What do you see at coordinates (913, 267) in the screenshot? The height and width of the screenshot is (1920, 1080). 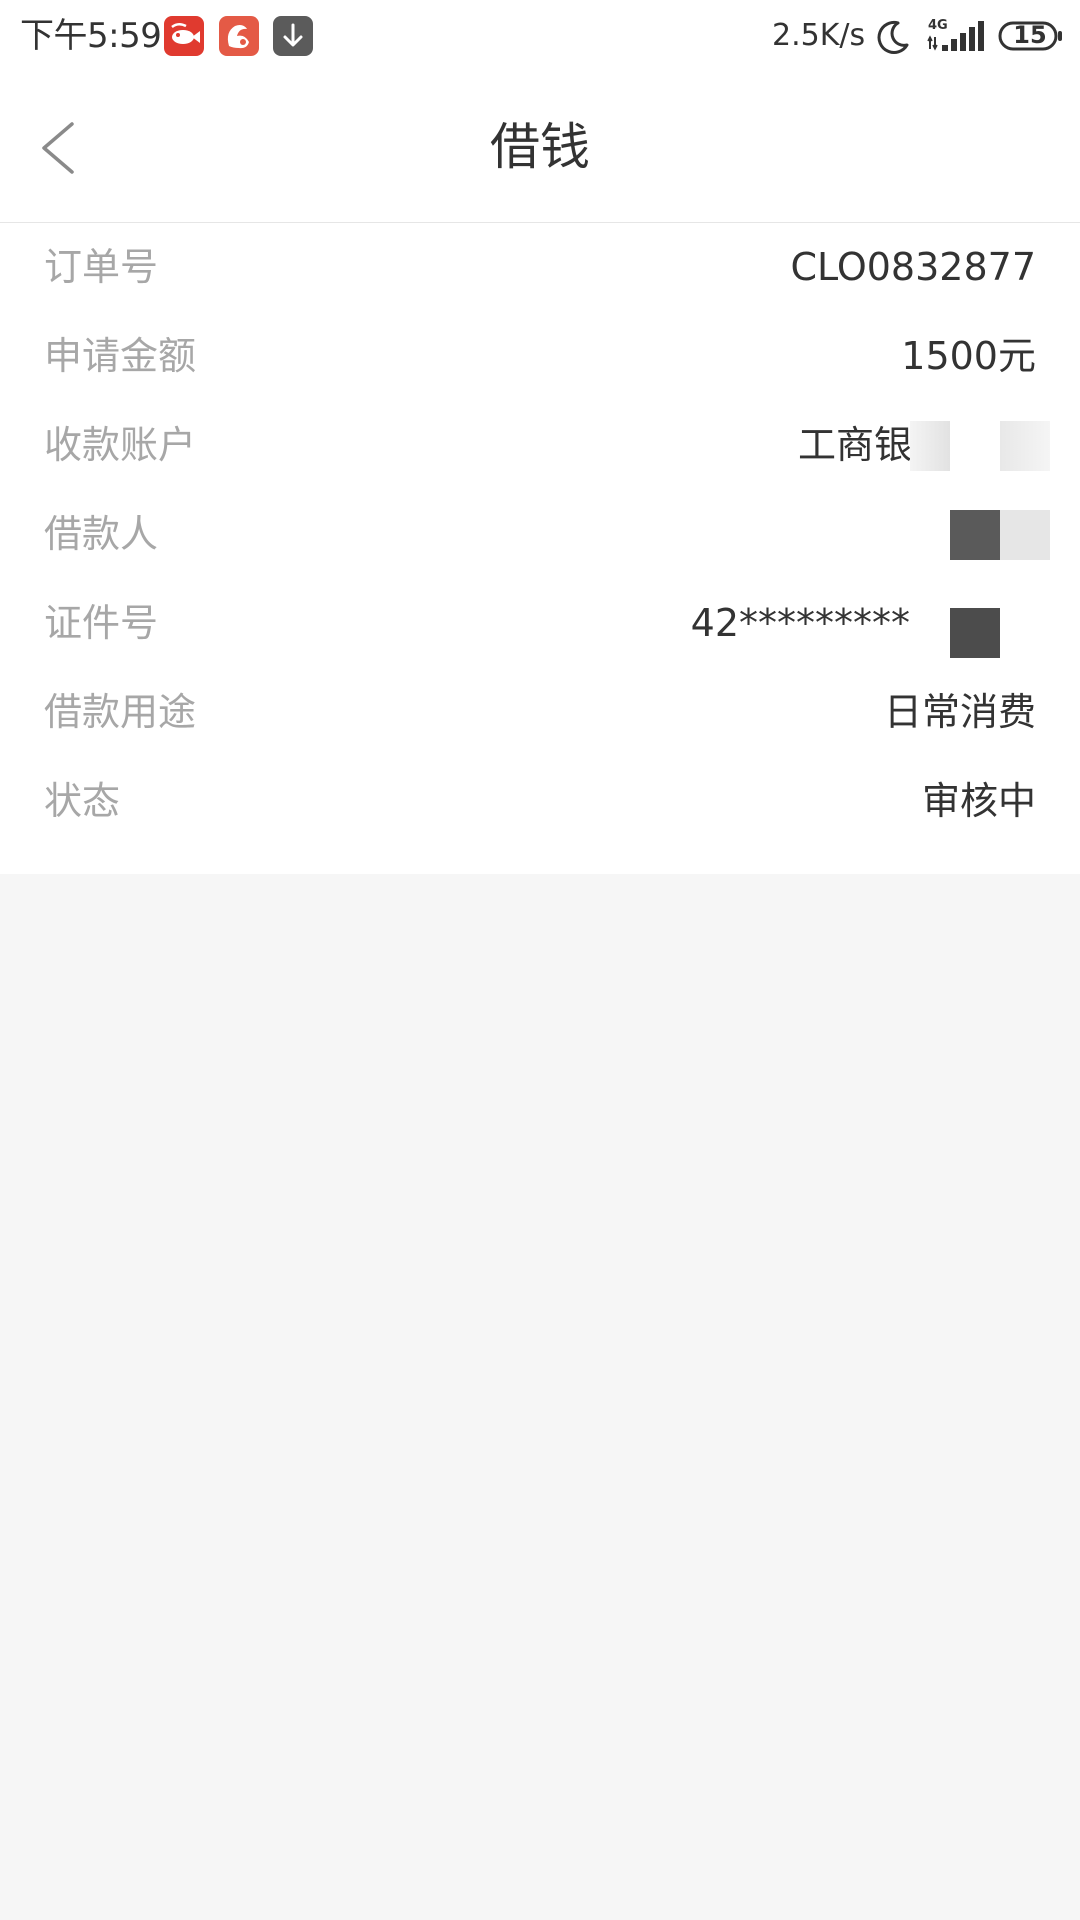 I see `order-number-value: CLO0832877` at bounding box center [913, 267].